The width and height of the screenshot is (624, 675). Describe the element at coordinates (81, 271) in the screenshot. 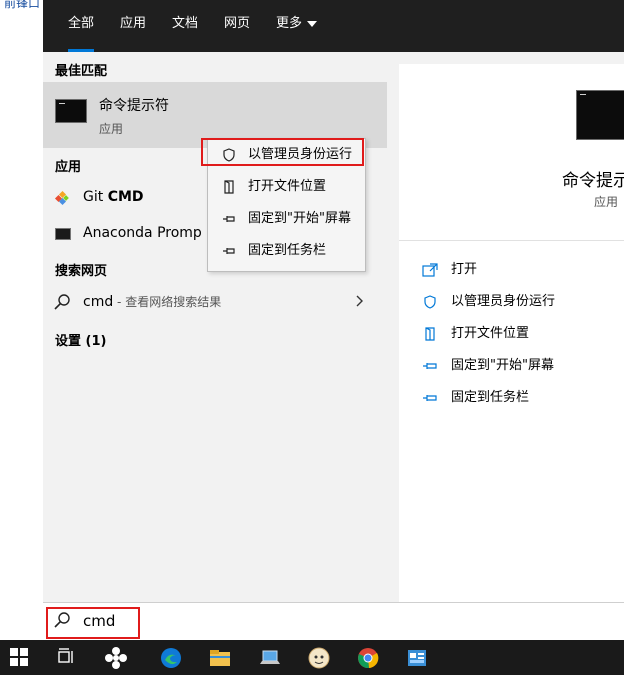

I see `section-web-search: 搜索网页` at that location.